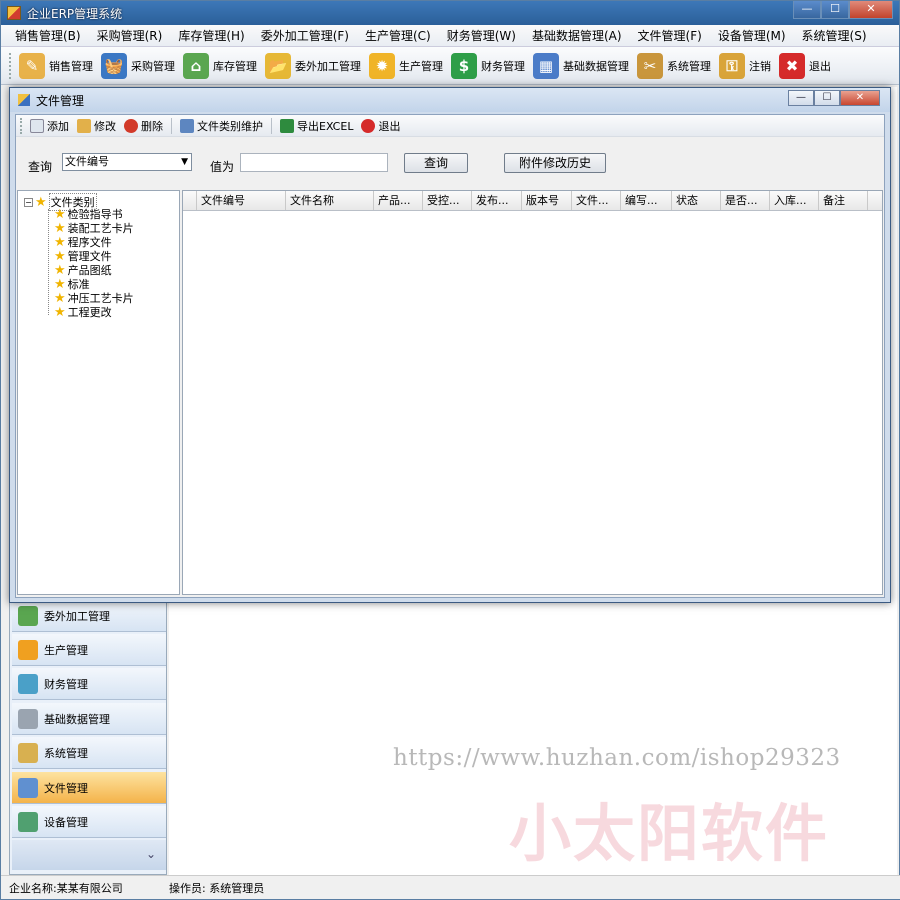 The image size is (900, 900). Describe the element at coordinates (450, 100) in the screenshot. I see `child-titlebar: 文件管理 — ☐ ✕` at that location.